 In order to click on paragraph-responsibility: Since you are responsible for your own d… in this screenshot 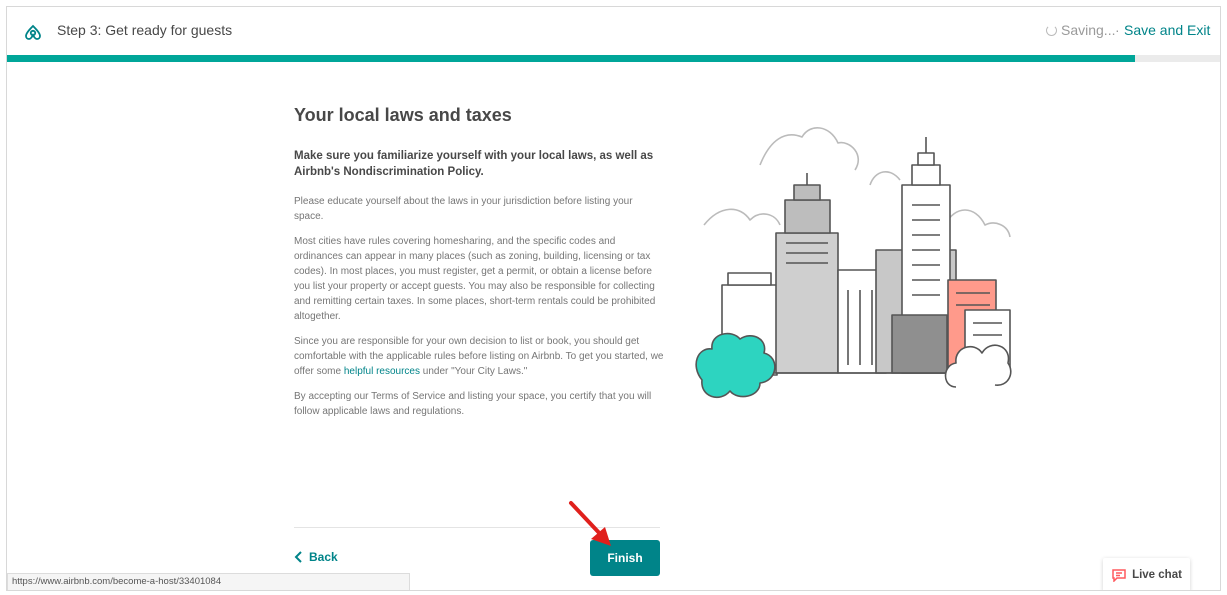, I will do `click(479, 356)`.